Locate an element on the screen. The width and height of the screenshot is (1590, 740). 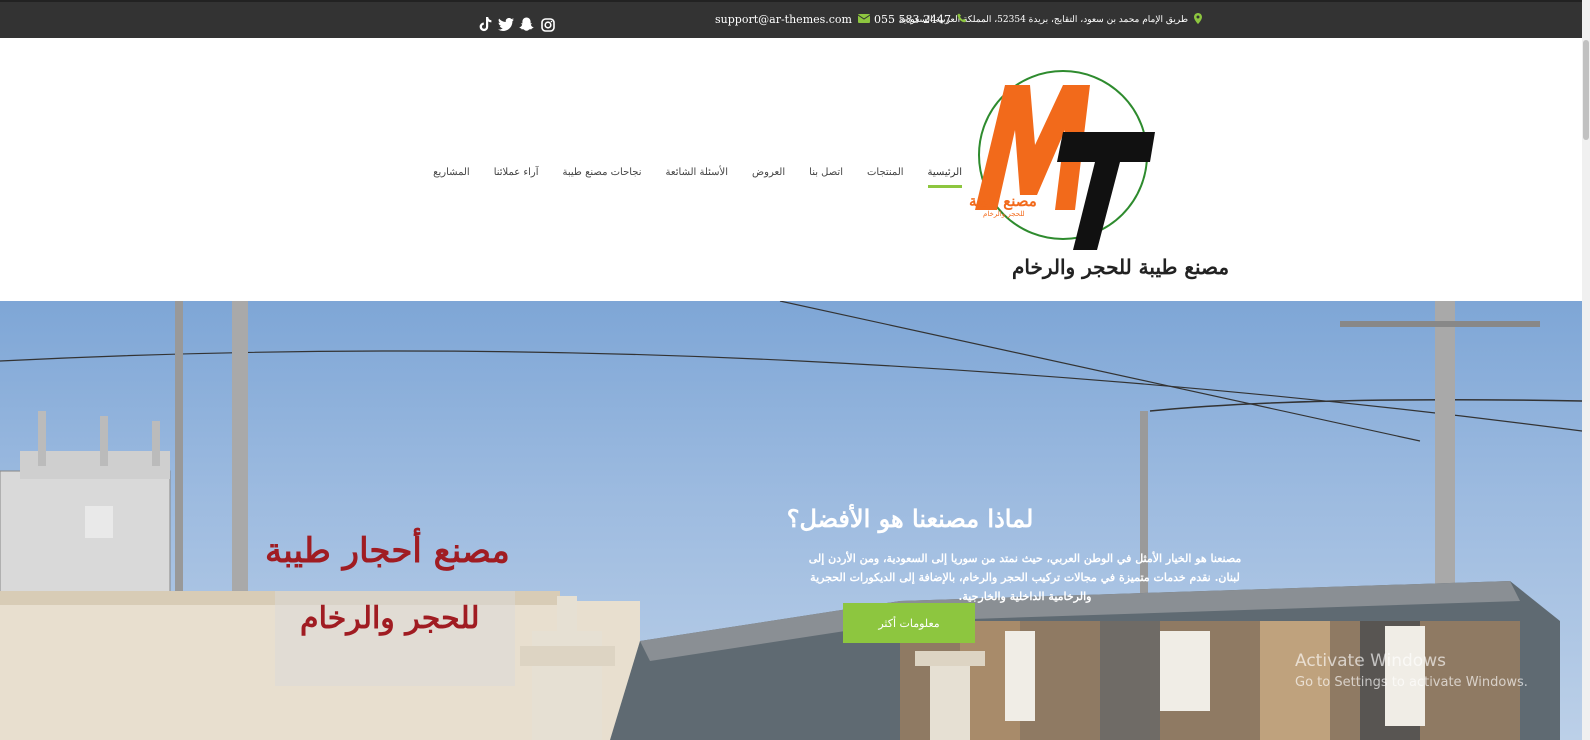
logo-sub-text: مصنع طيبة is located at coordinates (1003, 201).